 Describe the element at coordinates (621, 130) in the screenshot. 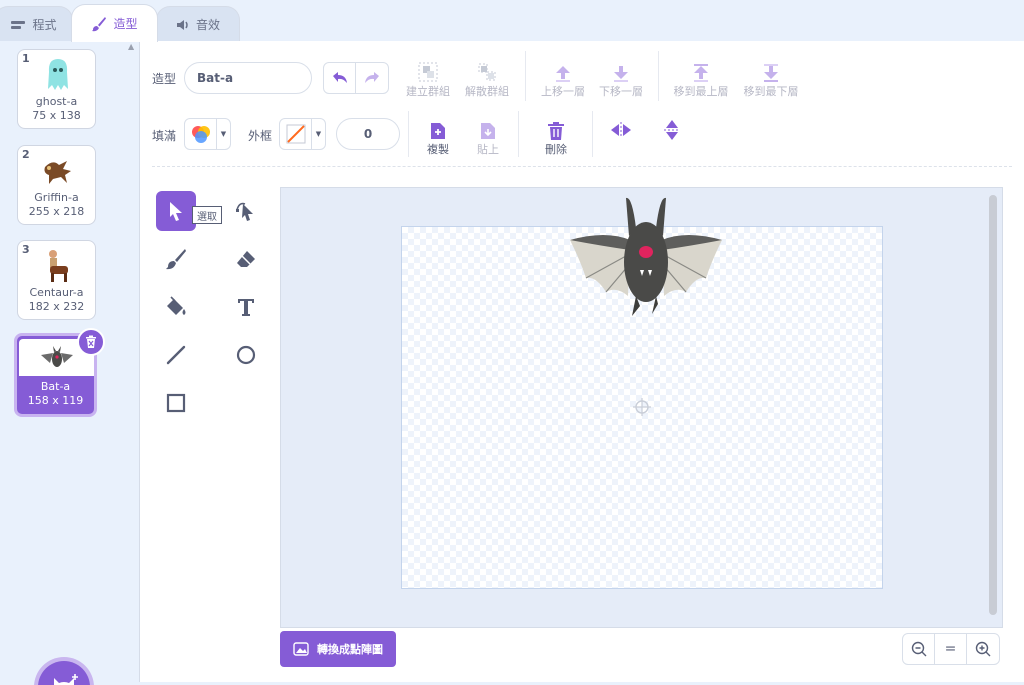

I see `flip-horizontal-button` at that location.